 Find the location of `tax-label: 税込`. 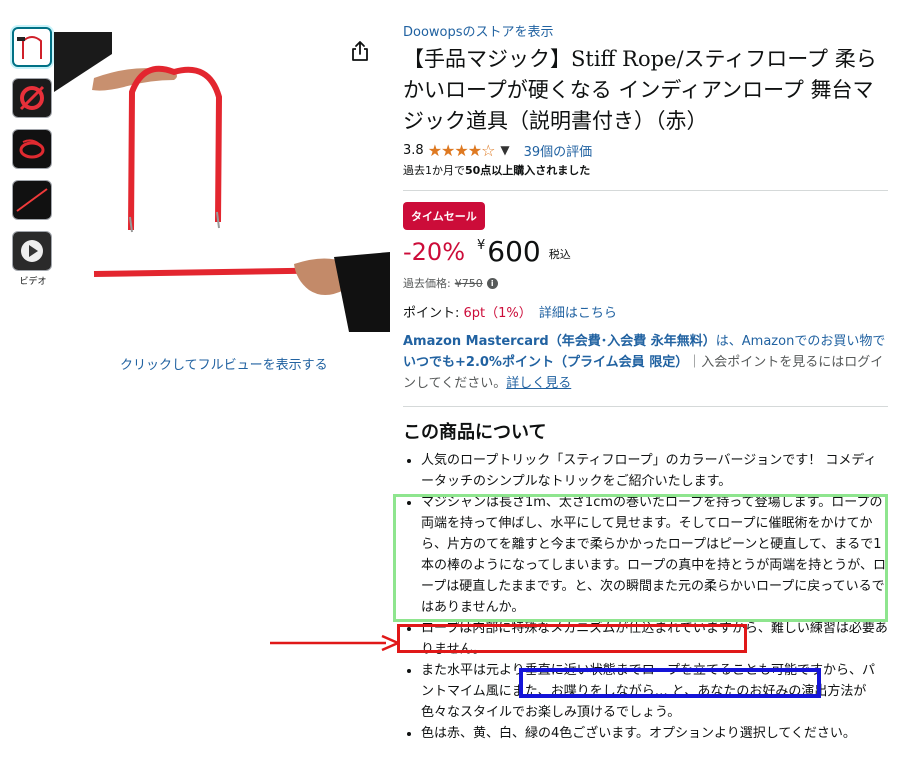

tax-label: 税込 is located at coordinates (559, 254).